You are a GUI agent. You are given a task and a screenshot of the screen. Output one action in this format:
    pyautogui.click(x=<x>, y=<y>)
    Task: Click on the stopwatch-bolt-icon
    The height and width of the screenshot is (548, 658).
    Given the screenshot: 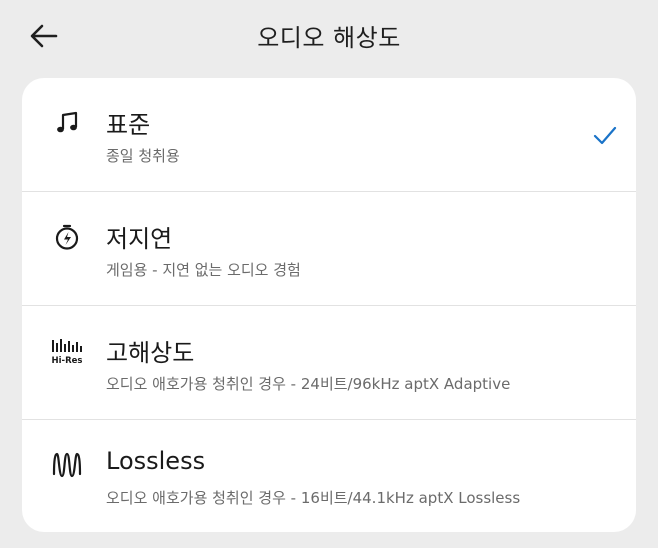 What is the action you would take?
    pyautogui.click(x=67, y=237)
    